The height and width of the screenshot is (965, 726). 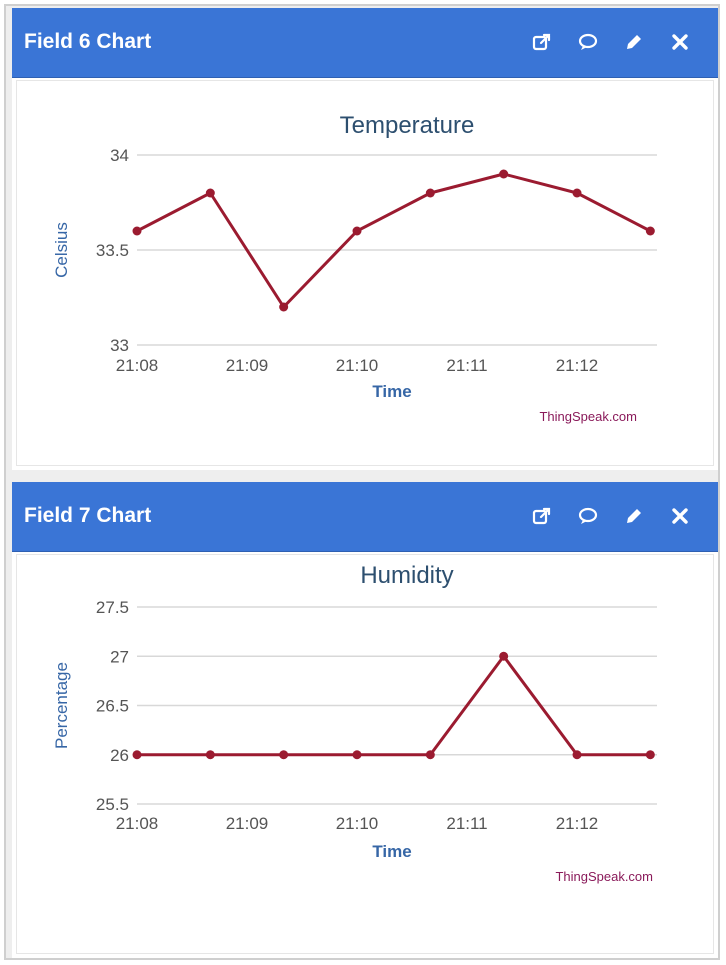 I want to click on y-axis-label: Percentage, so click(x=61, y=705).